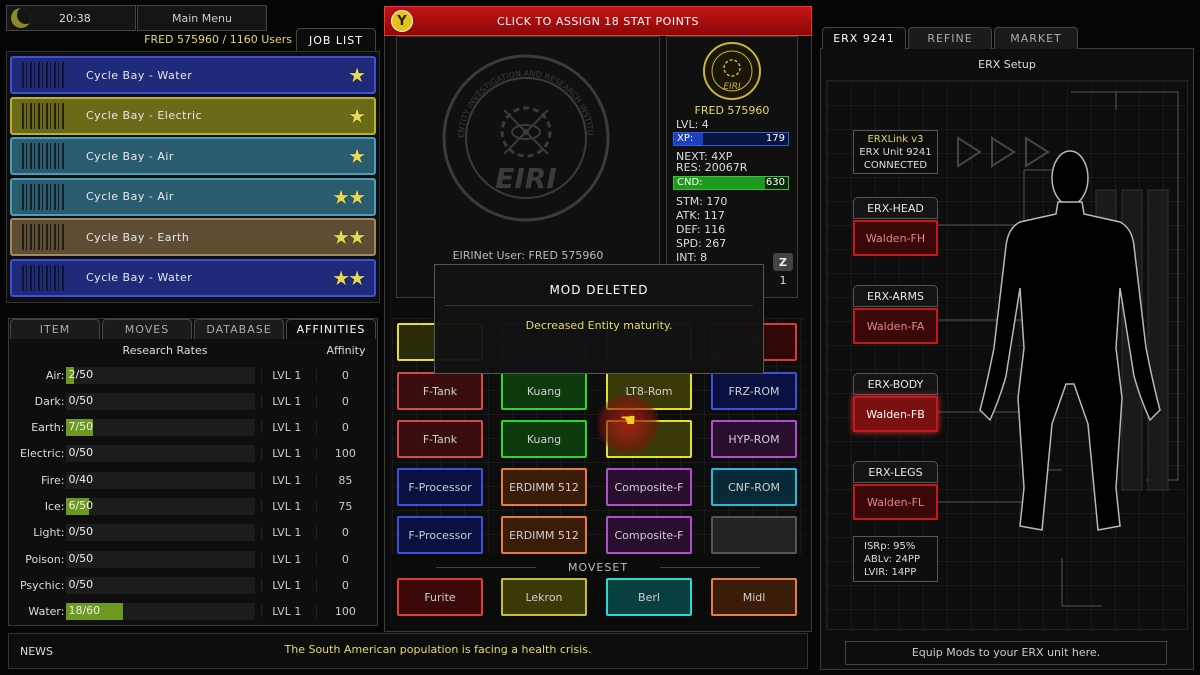  Describe the element at coordinates (544, 597) in the screenshot. I see `move-slot: Lekron` at that location.